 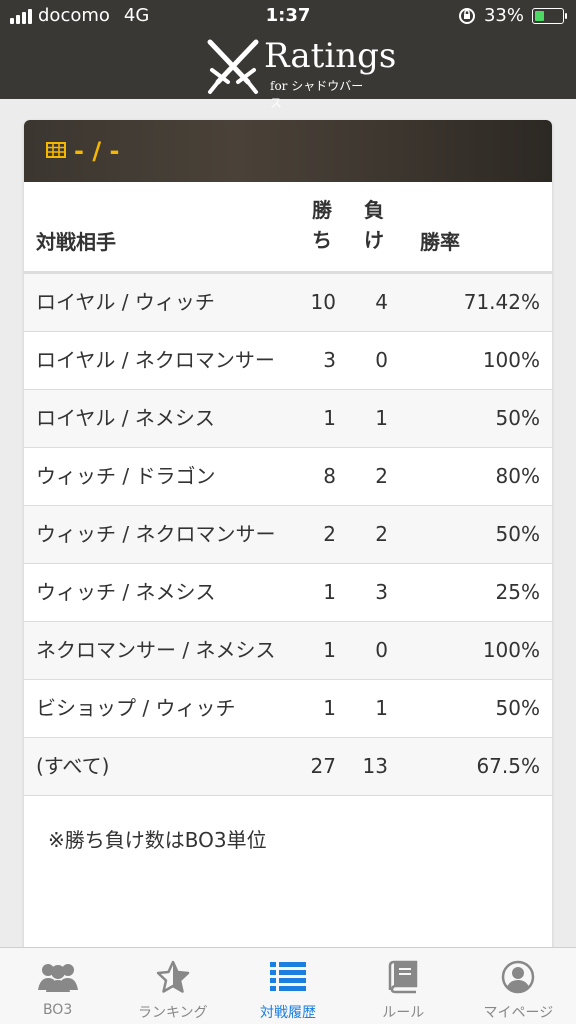 What do you see at coordinates (374, 228) in the screenshot?
I see `col-losses: 負け` at bounding box center [374, 228].